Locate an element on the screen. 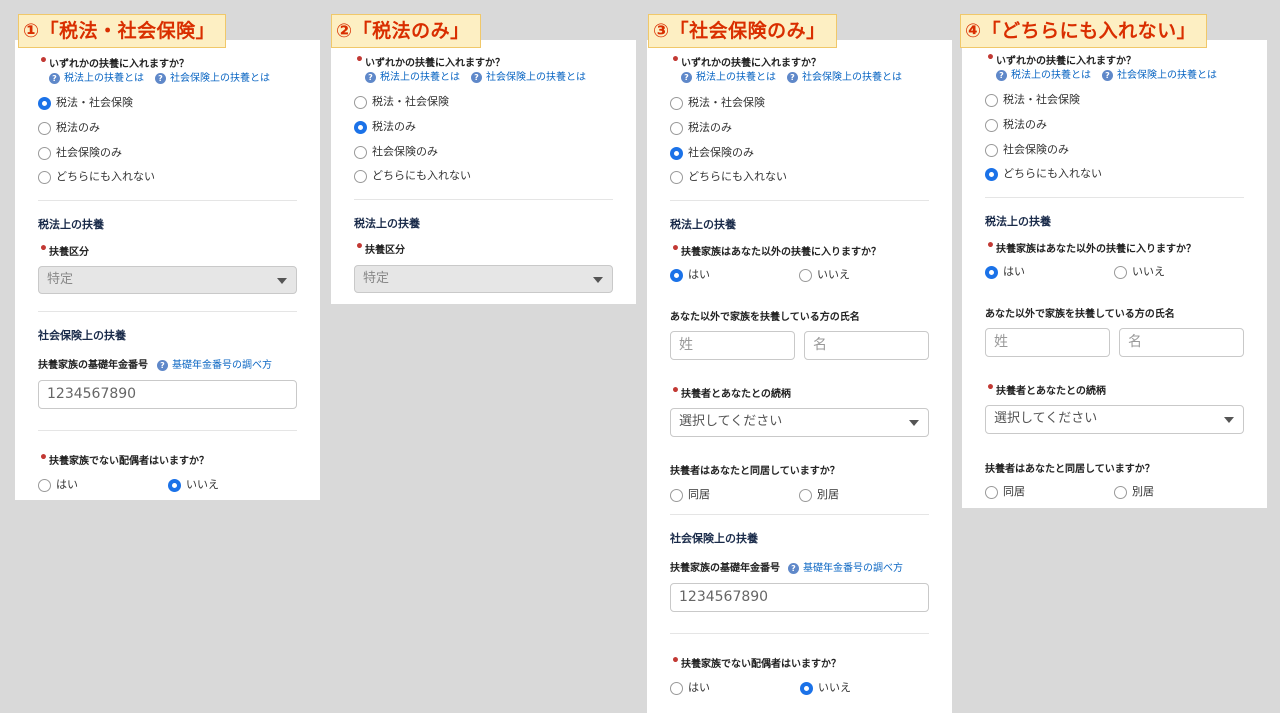 This screenshot has width=1280, height=713. question-category: 扶養区分 is located at coordinates (385, 250).